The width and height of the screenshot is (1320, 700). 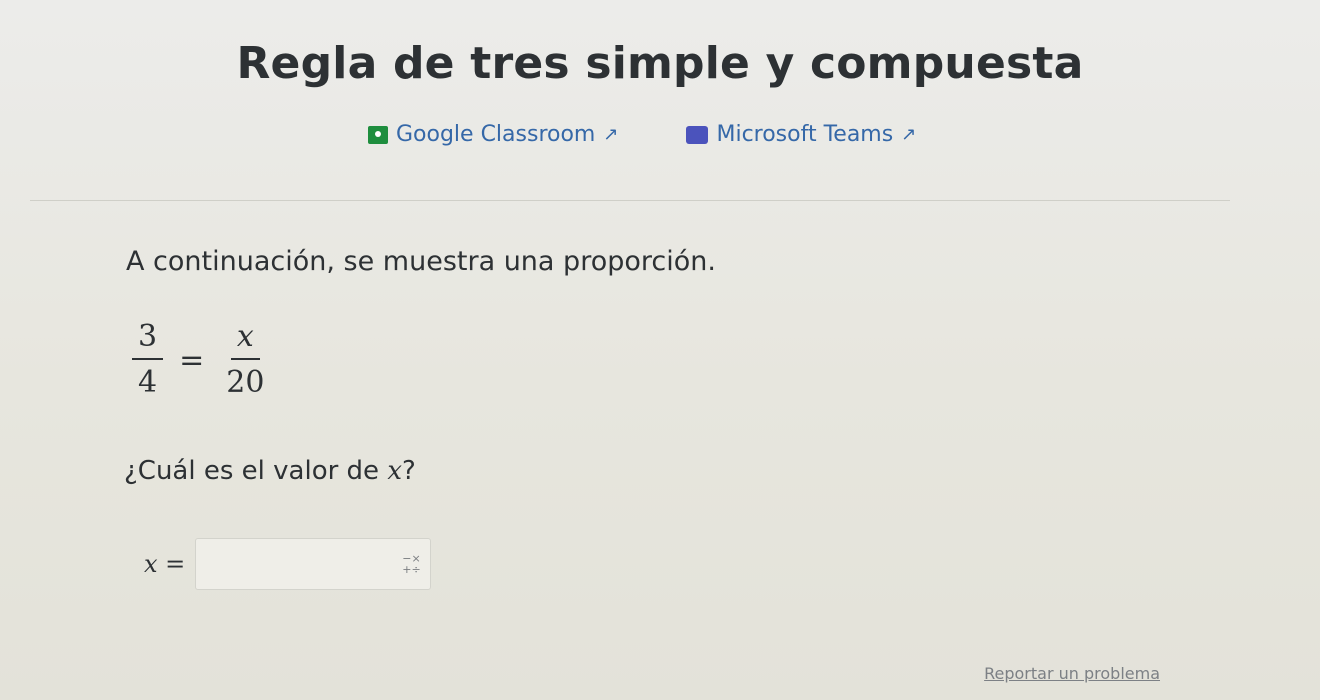 I want to click on microsoft-teams-link: Microsoft Teams ↗, so click(x=801, y=134).